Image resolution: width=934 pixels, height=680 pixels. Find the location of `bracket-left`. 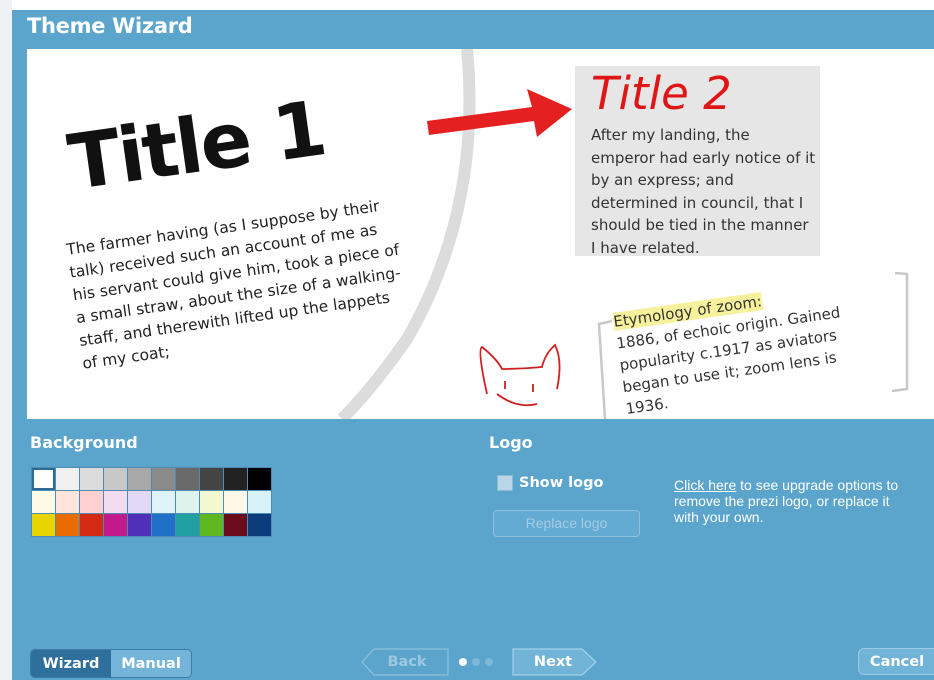

bracket-left is located at coordinates (605, 369).